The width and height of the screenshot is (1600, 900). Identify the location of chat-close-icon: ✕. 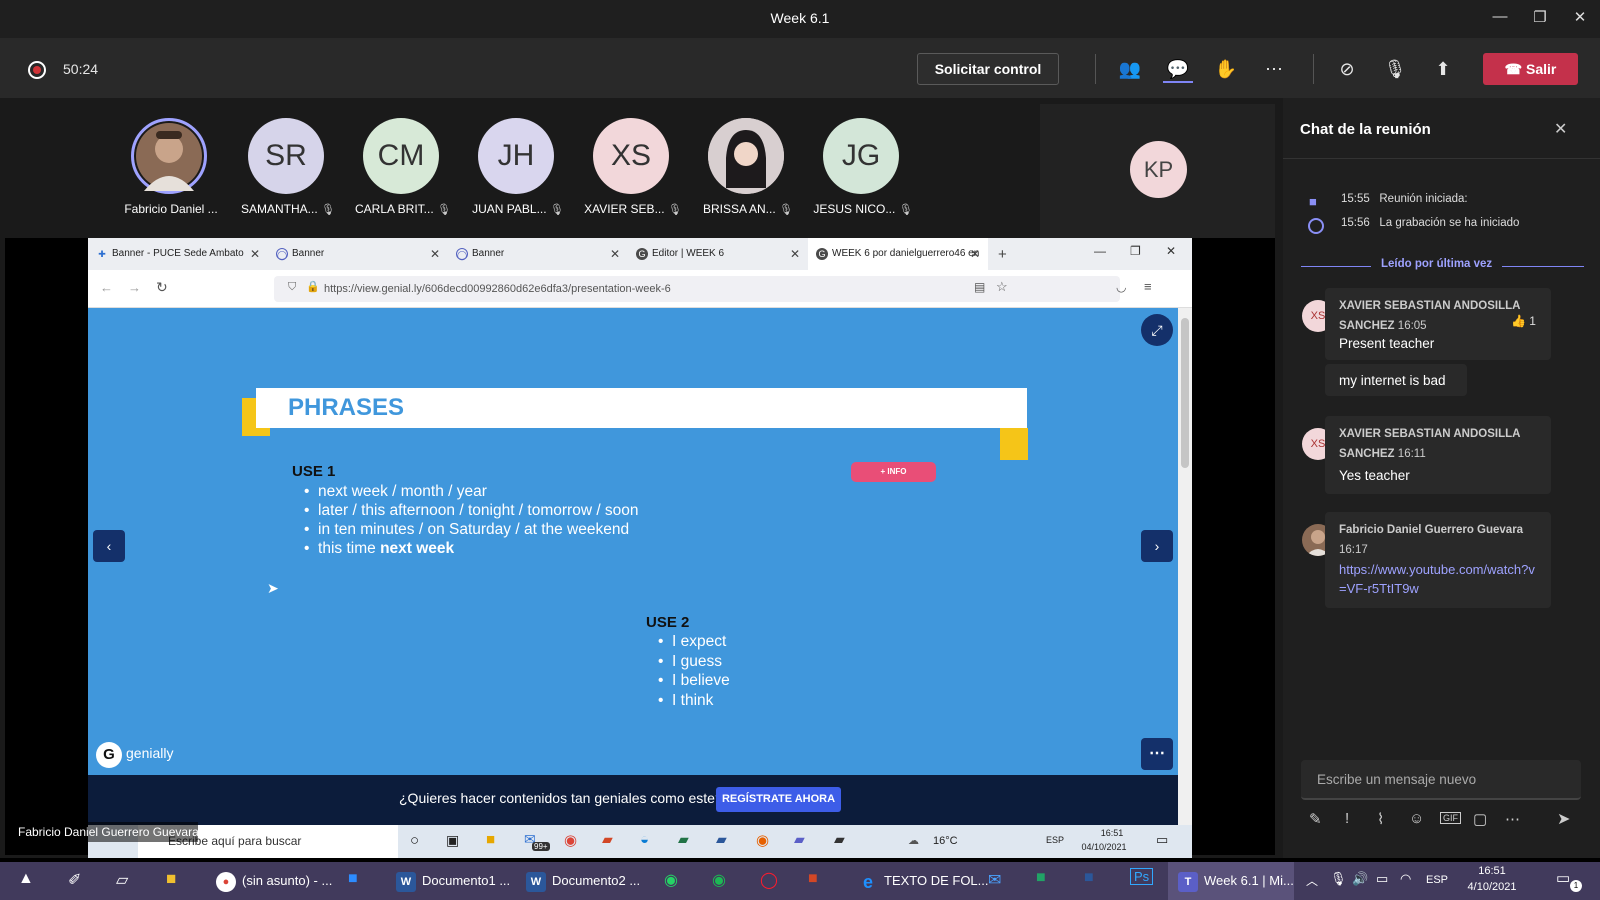
(1560, 129).